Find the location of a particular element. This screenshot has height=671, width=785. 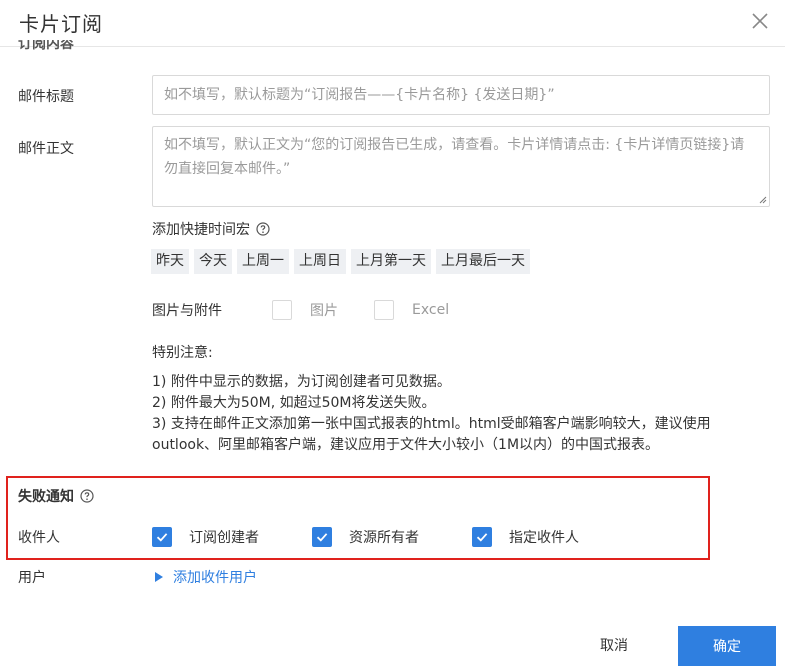

mail-body-field is located at coordinates (461, 166).